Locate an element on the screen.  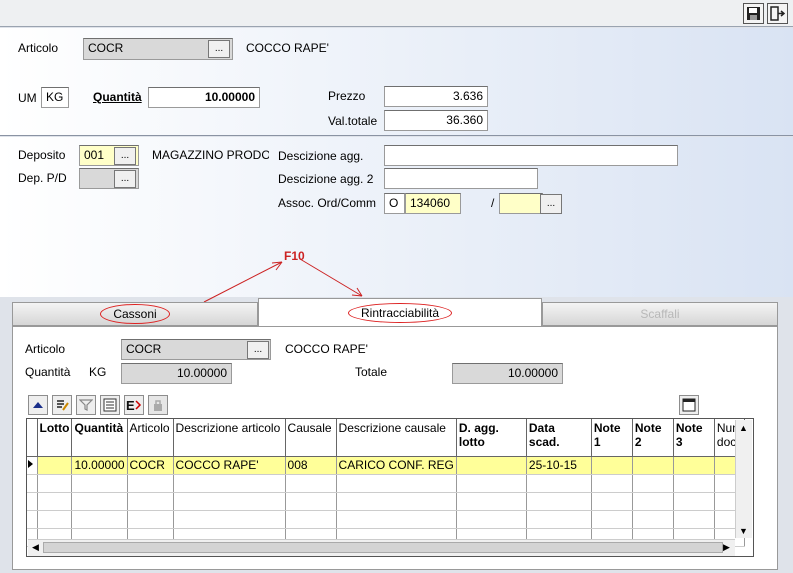
panel-totale-field: 10.00000 is located at coordinates (507, 373).